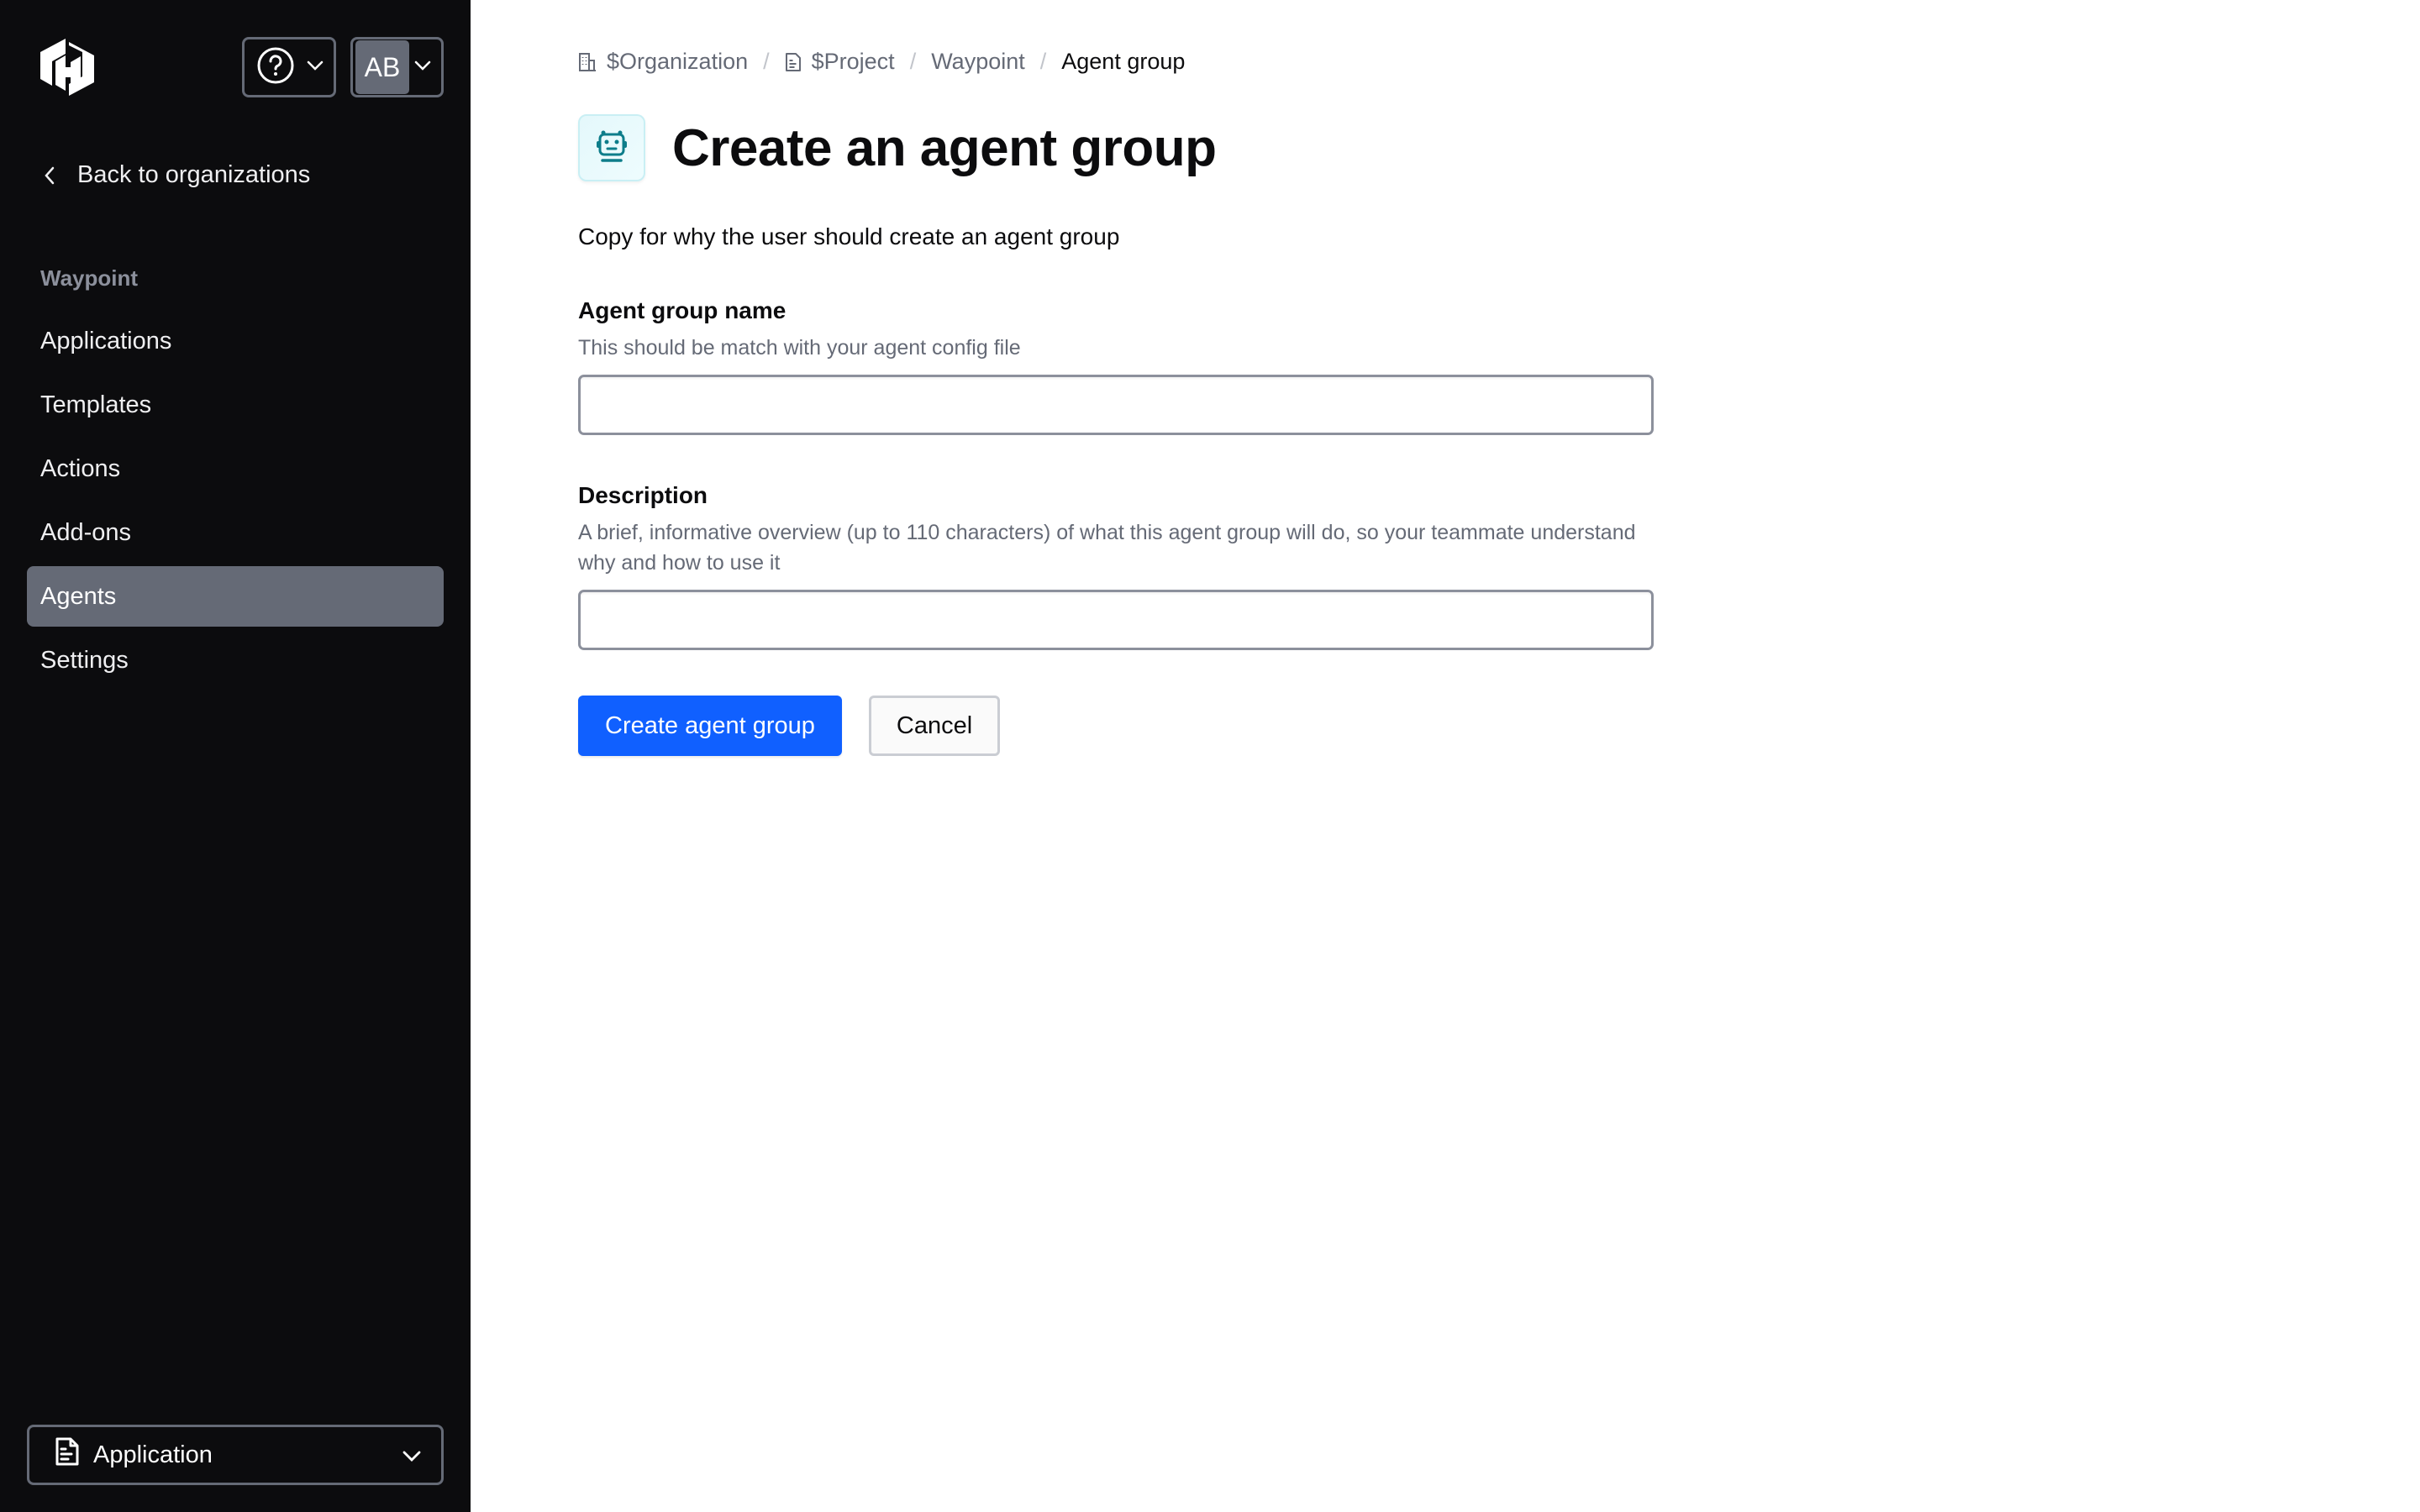  I want to click on breadcrumb-item-current: Agent group, so click(1123, 62).